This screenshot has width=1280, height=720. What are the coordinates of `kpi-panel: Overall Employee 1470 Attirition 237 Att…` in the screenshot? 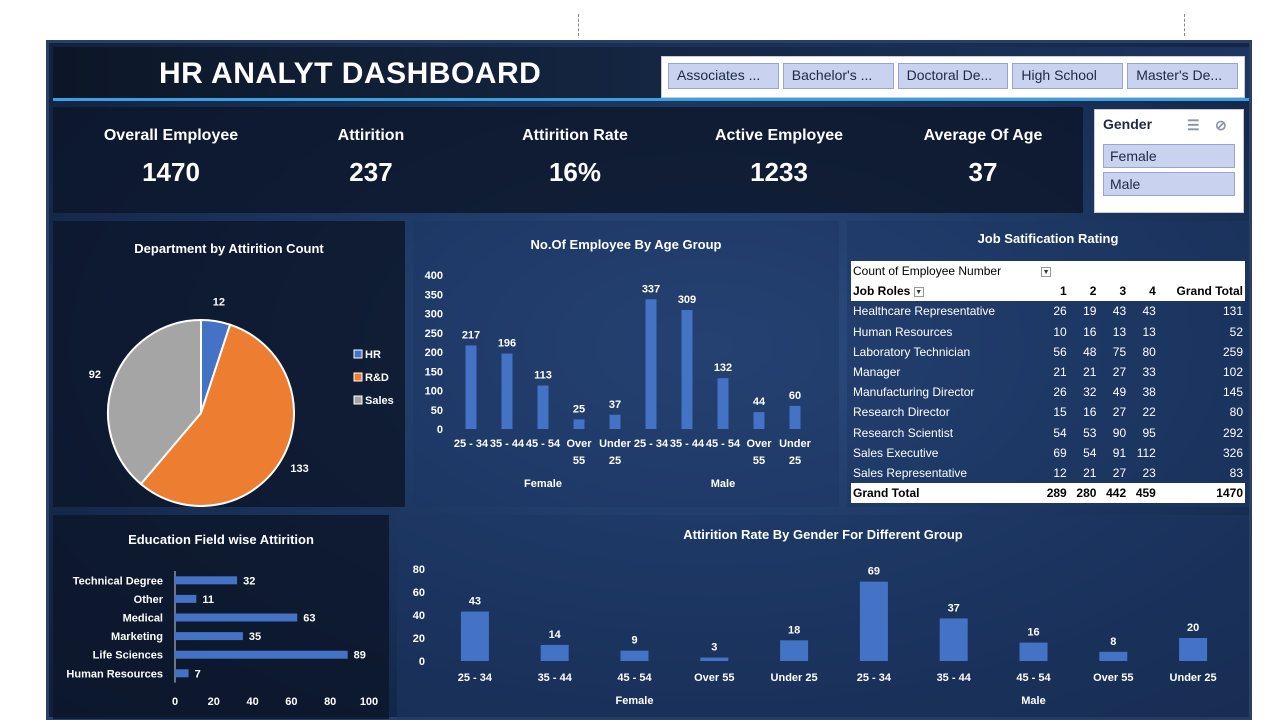 It's located at (568, 160).